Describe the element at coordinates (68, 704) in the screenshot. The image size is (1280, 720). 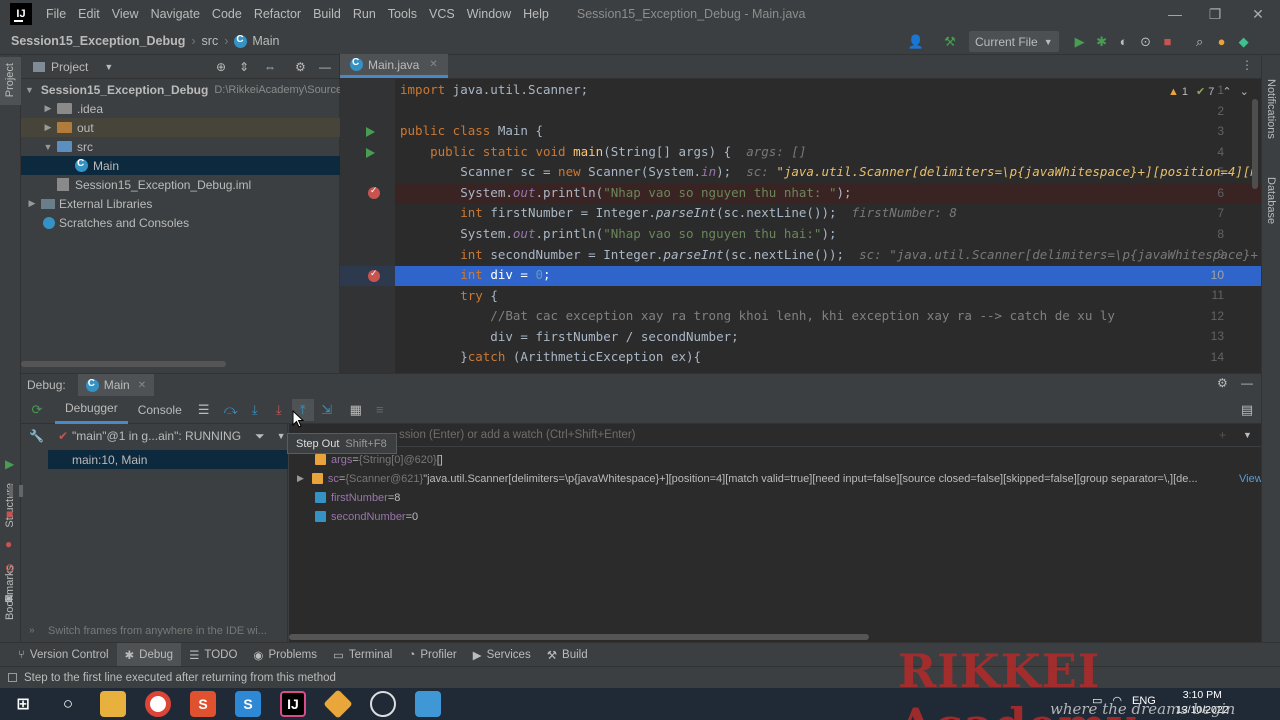
I see `search-circle-icon: ○` at that location.